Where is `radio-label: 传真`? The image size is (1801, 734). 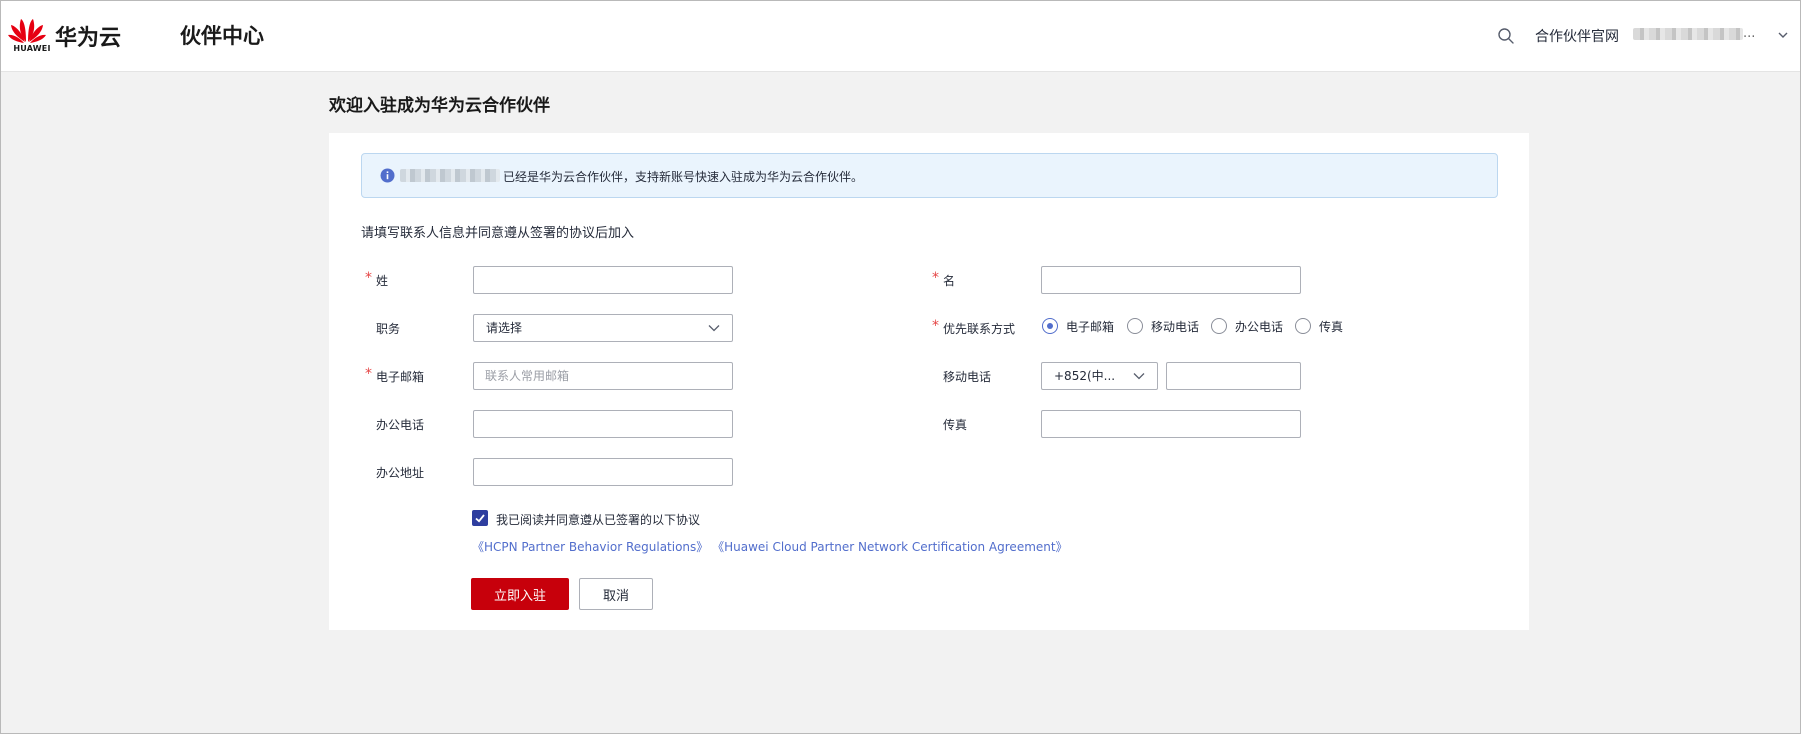
radio-label: 传真 is located at coordinates (1331, 327).